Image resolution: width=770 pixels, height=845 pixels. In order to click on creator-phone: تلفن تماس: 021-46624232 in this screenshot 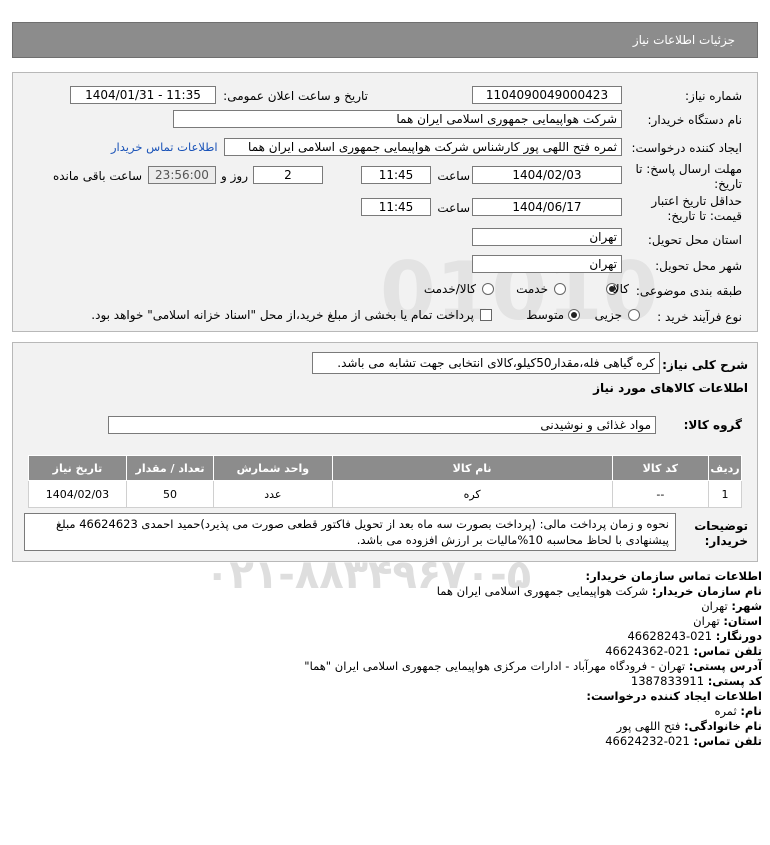, I will do `click(683, 741)`.